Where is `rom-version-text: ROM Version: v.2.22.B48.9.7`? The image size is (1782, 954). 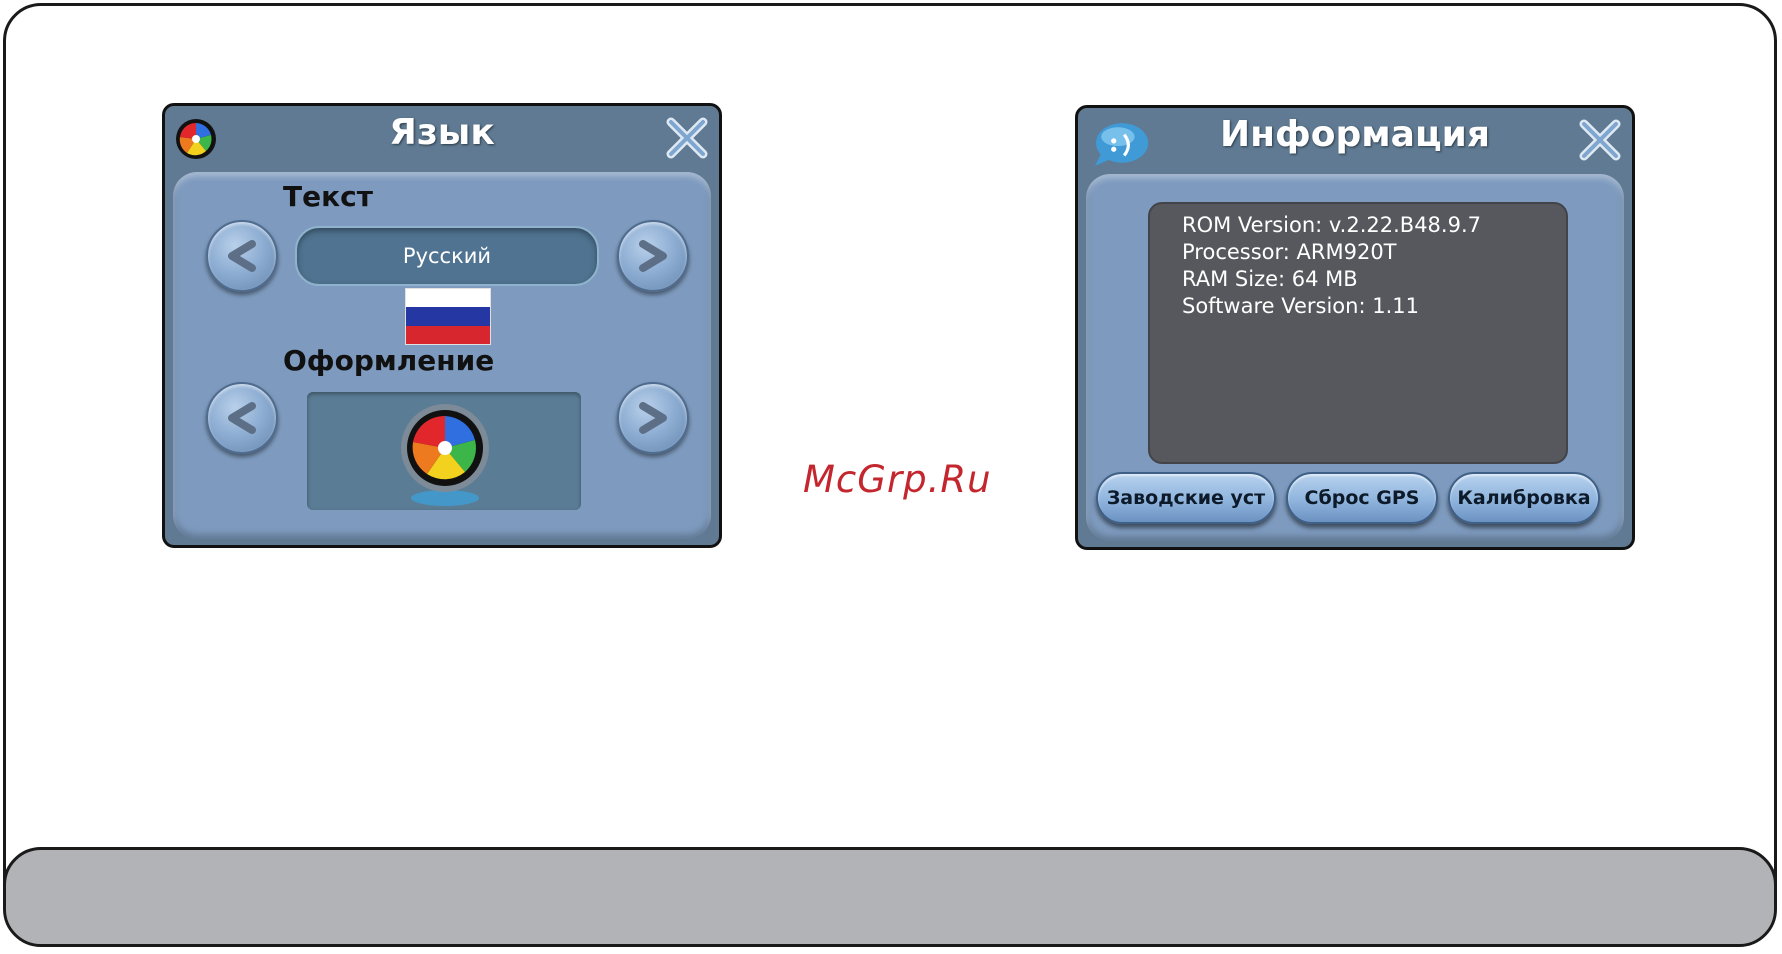 rom-version-text: ROM Version: v.2.22.B48.9.7 is located at coordinates (1331, 225).